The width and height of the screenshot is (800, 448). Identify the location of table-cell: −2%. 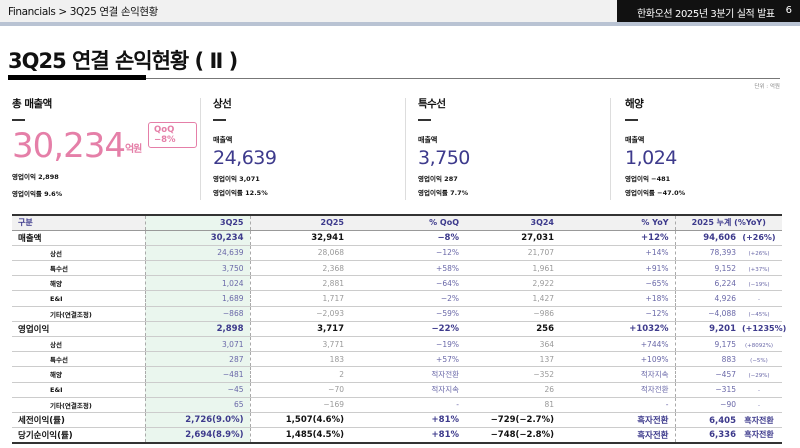
(407, 298).